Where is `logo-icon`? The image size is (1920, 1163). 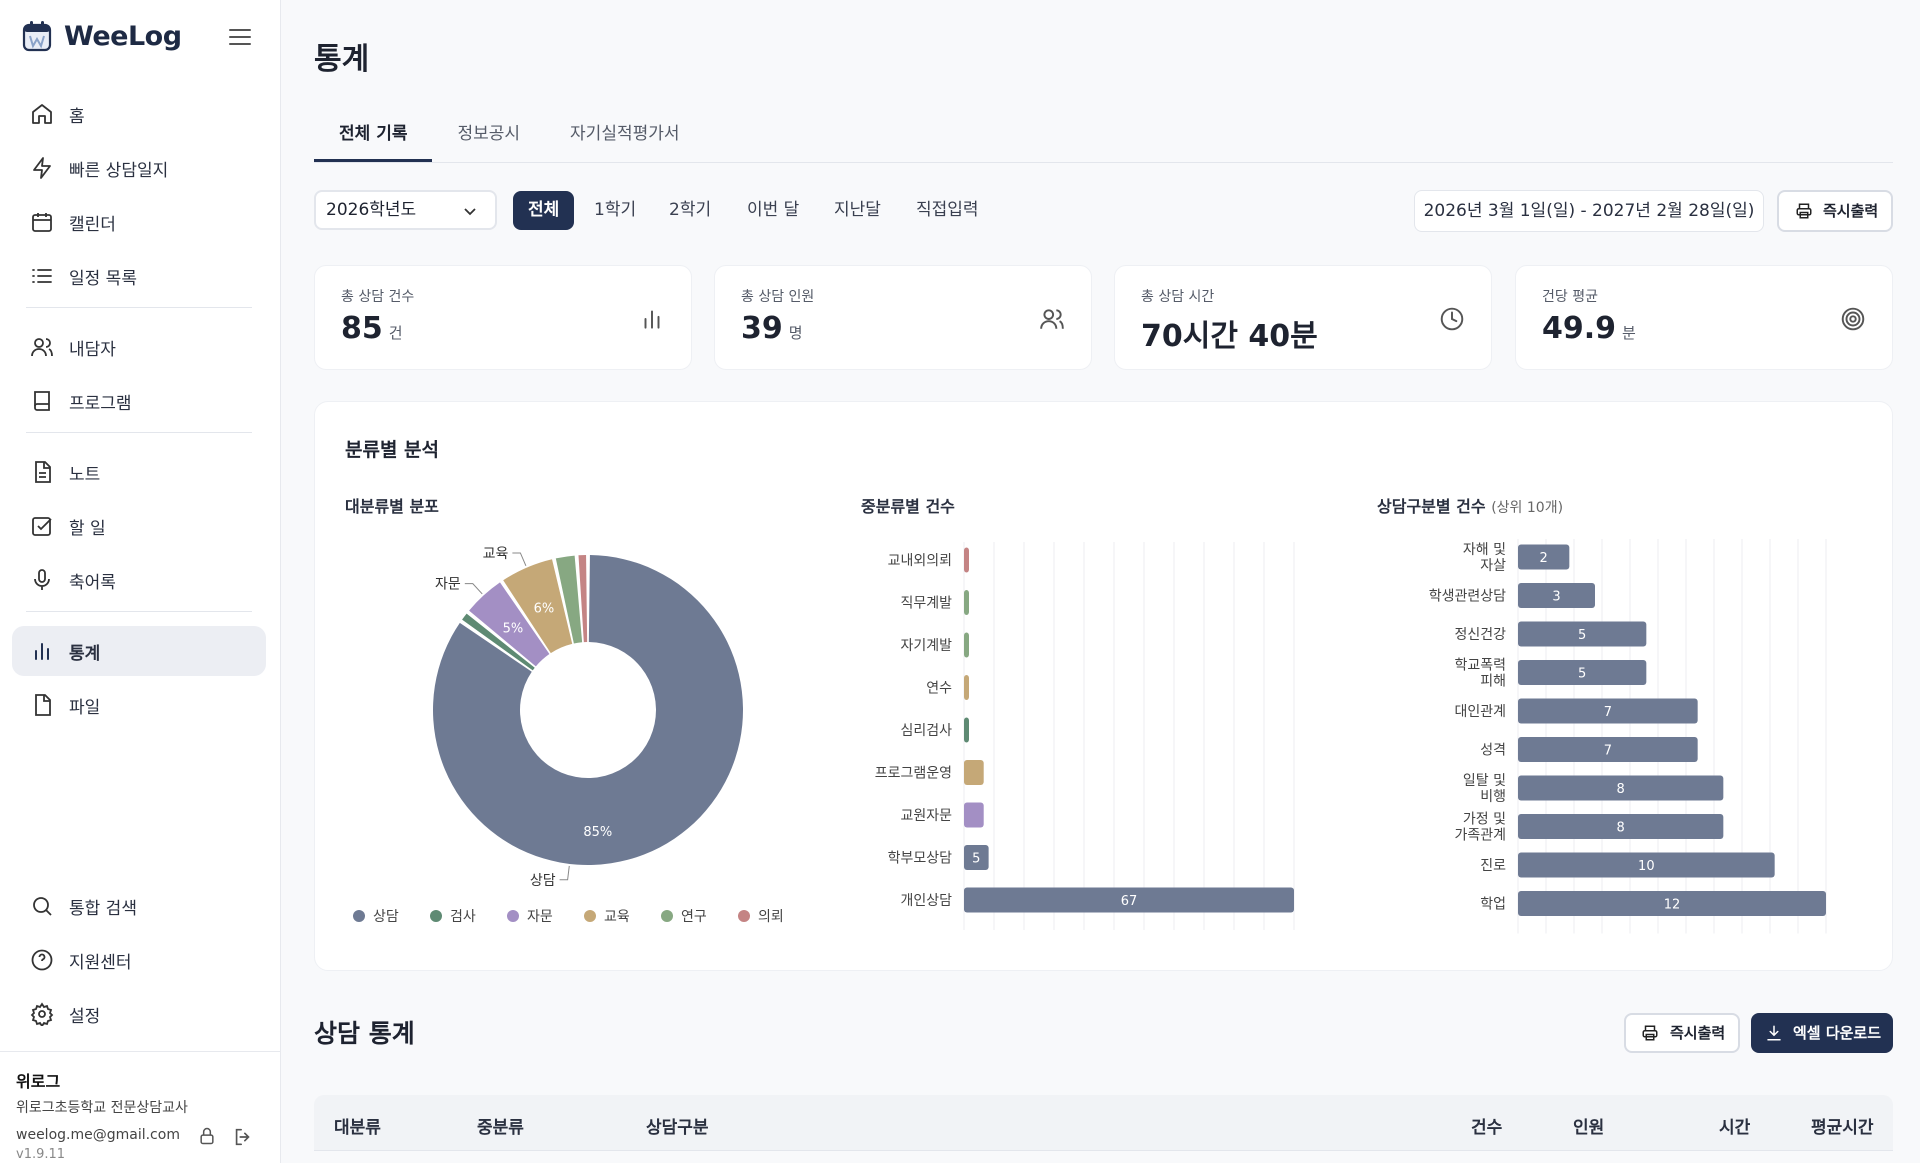
logo-icon is located at coordinates (37, 36).